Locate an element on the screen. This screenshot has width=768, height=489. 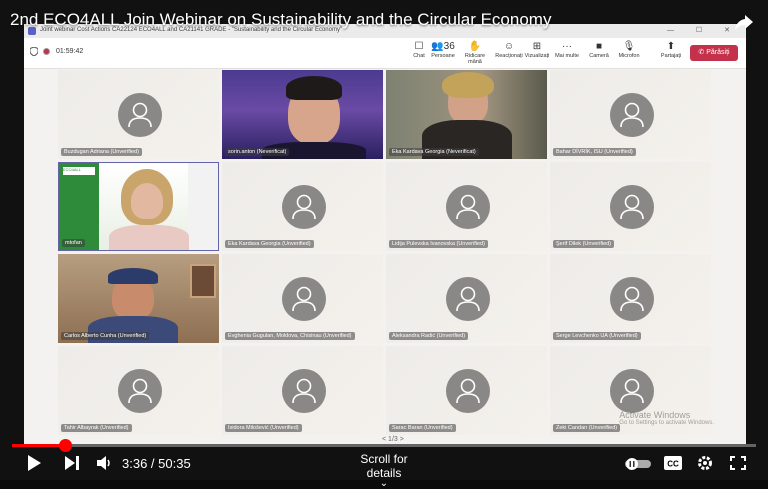
leave-button: ✆ Părăsiți is located at coordinates (714, 53).